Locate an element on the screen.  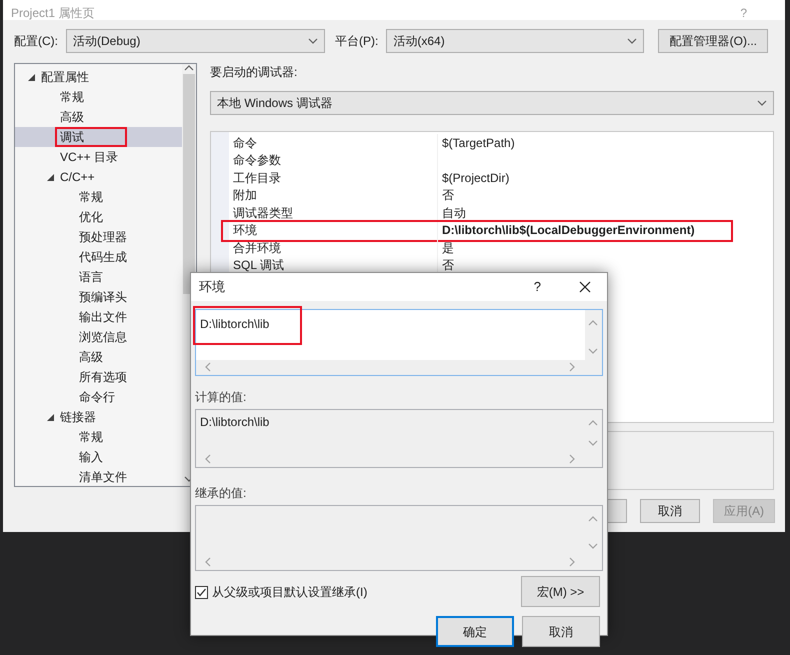
property-value: 否 is located at coordinates (445, 195).